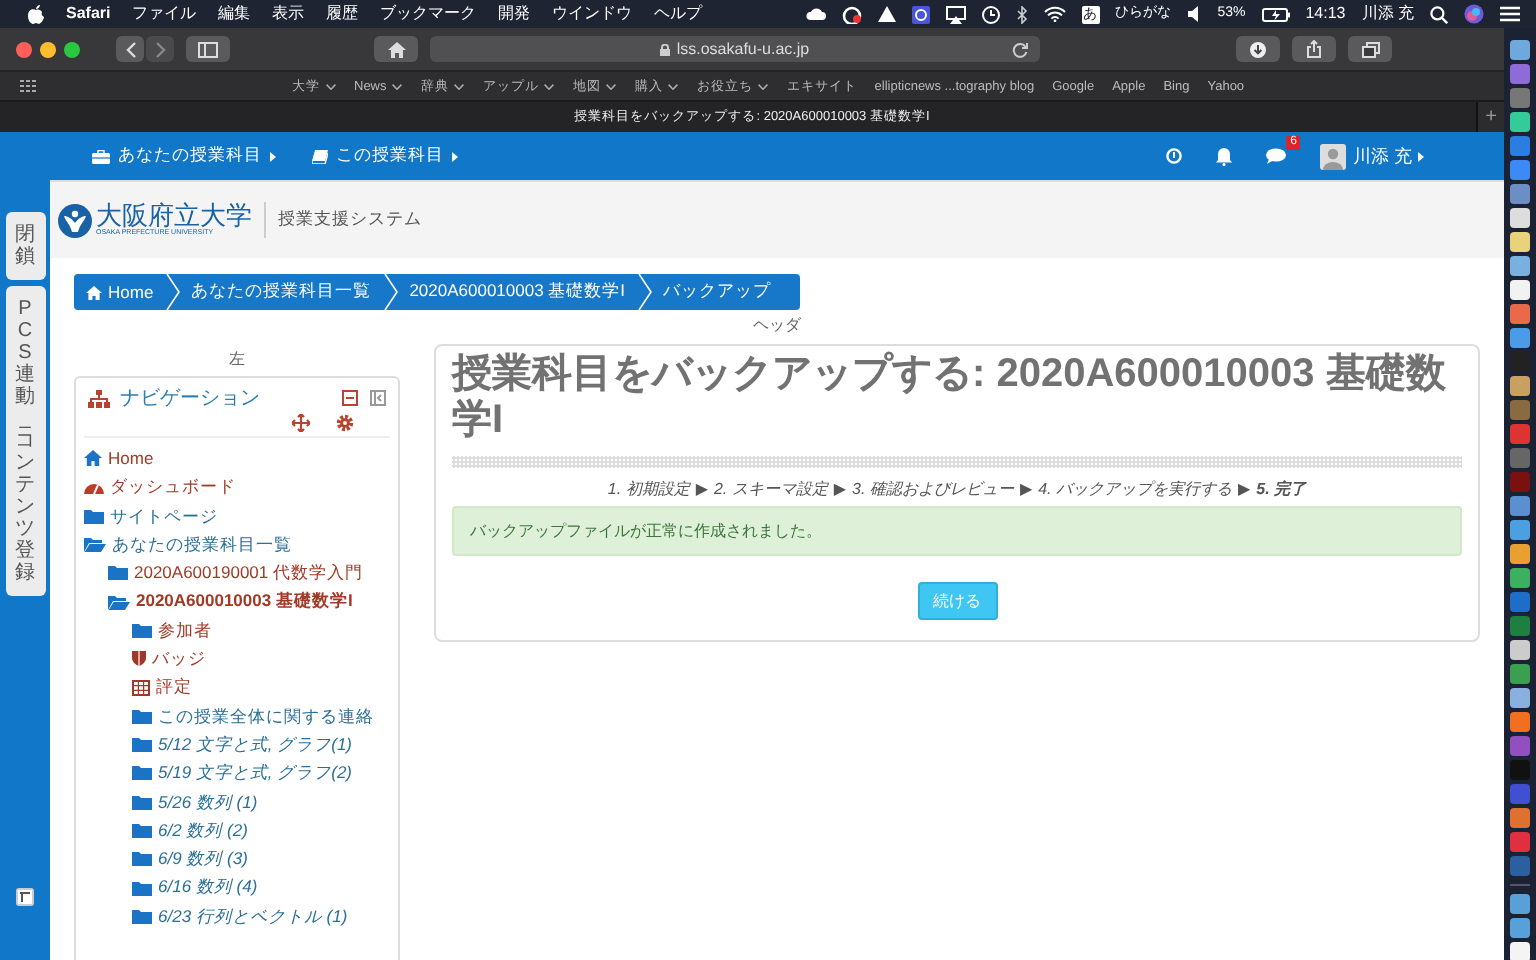 This screenshot has width=1536, height=960. What do you see at coordinates (301, 423) in the screenshot?
I see `move-icon` at bounding box center [301, 423].